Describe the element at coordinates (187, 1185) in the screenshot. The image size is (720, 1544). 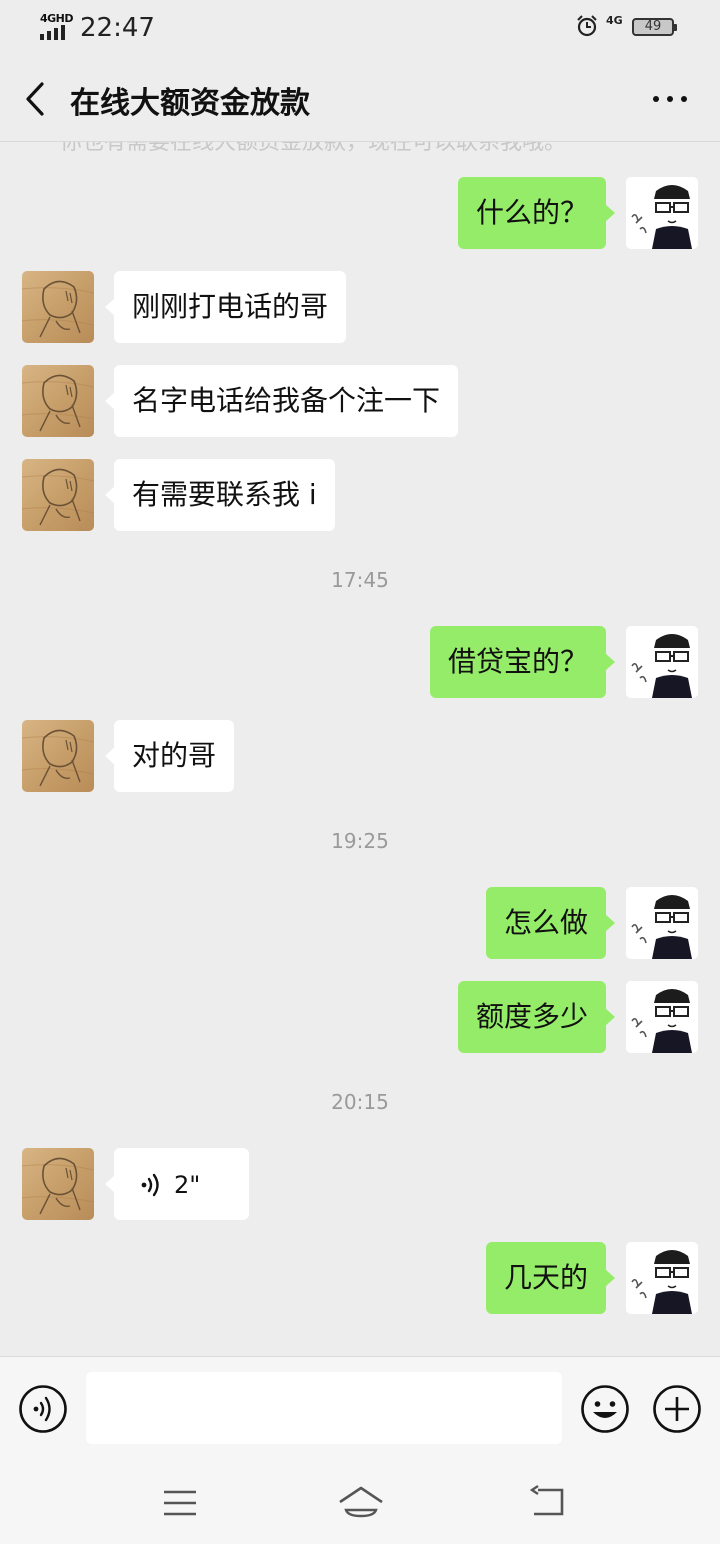
I see `voice-duration: 2"` at that location.